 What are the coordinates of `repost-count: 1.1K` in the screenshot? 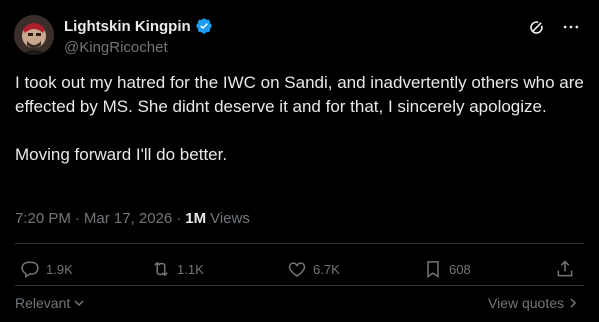 It's located at (190, 269).